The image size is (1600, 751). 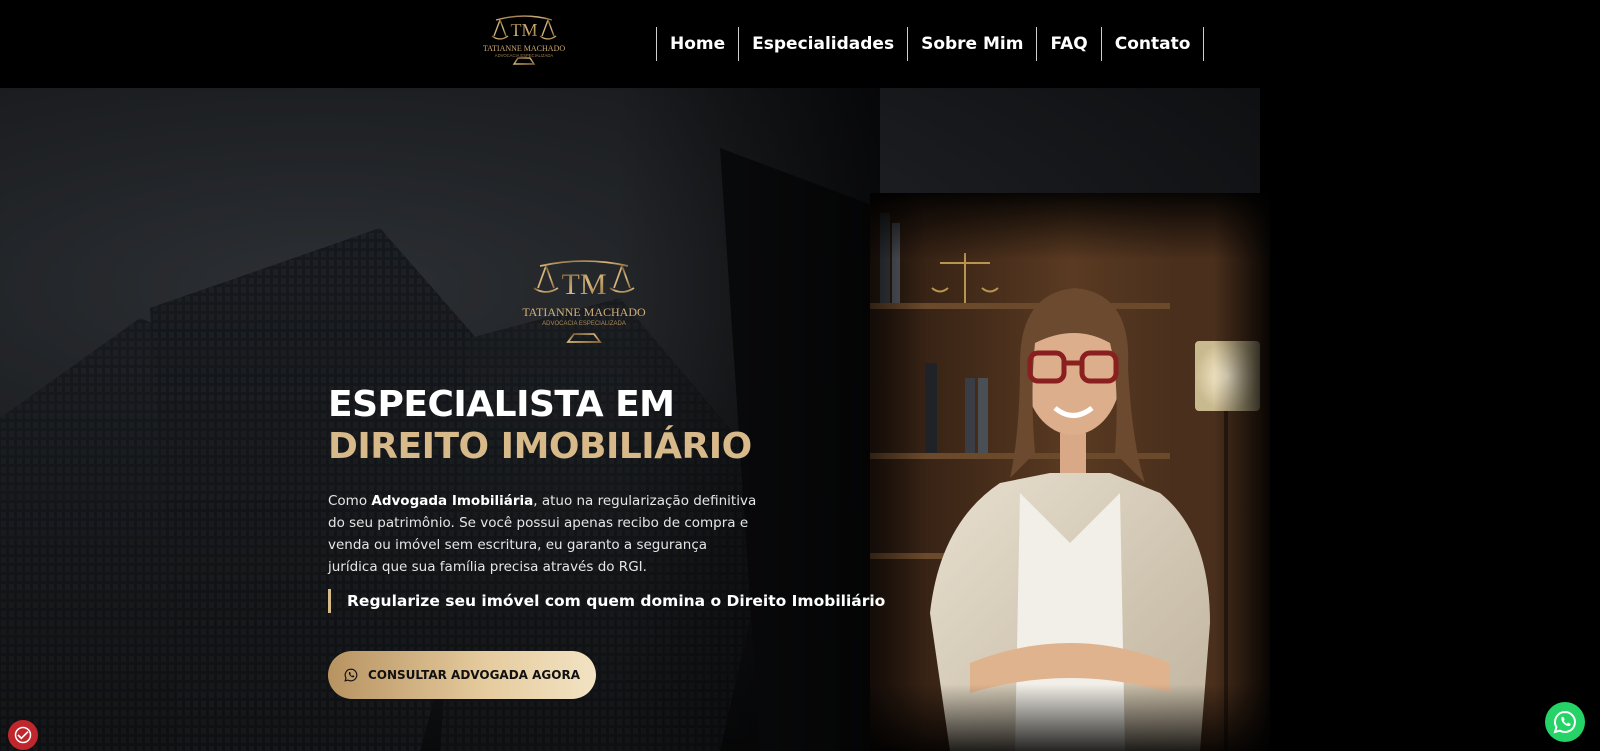 I want to click on logo-subtitle: ADVOCACIA ESPECIALIZADA, so click(x=524, y=55).